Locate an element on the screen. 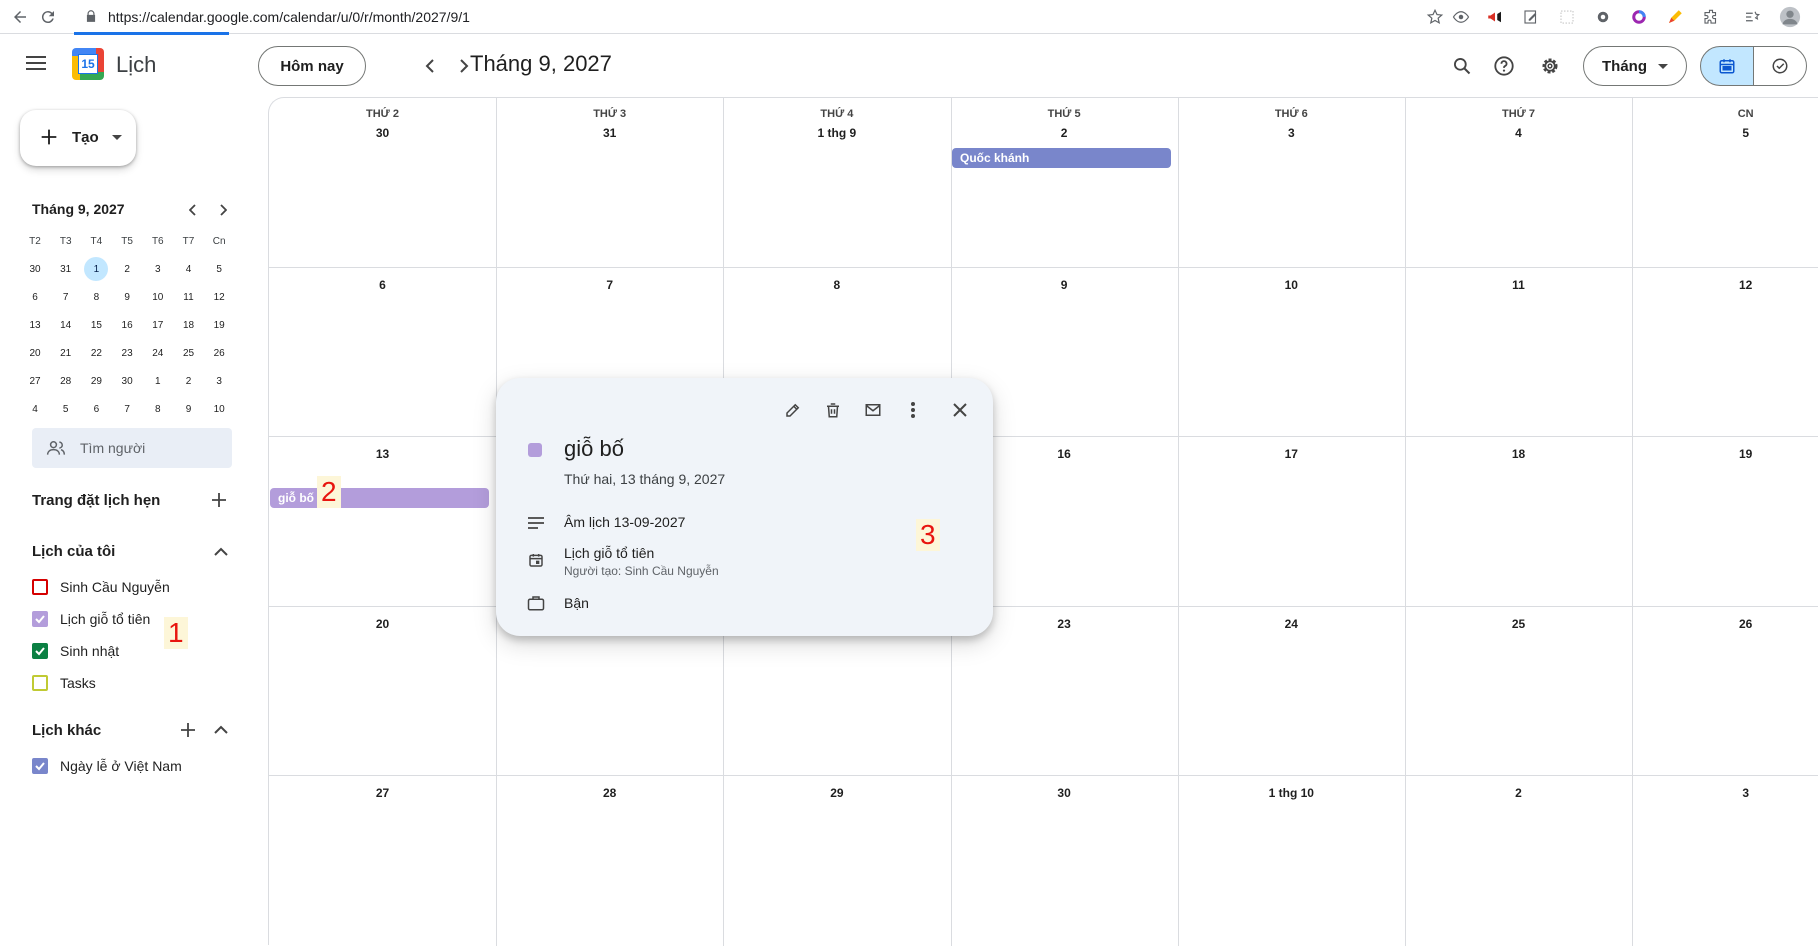  close-icon is located at coordinates (960, 410).